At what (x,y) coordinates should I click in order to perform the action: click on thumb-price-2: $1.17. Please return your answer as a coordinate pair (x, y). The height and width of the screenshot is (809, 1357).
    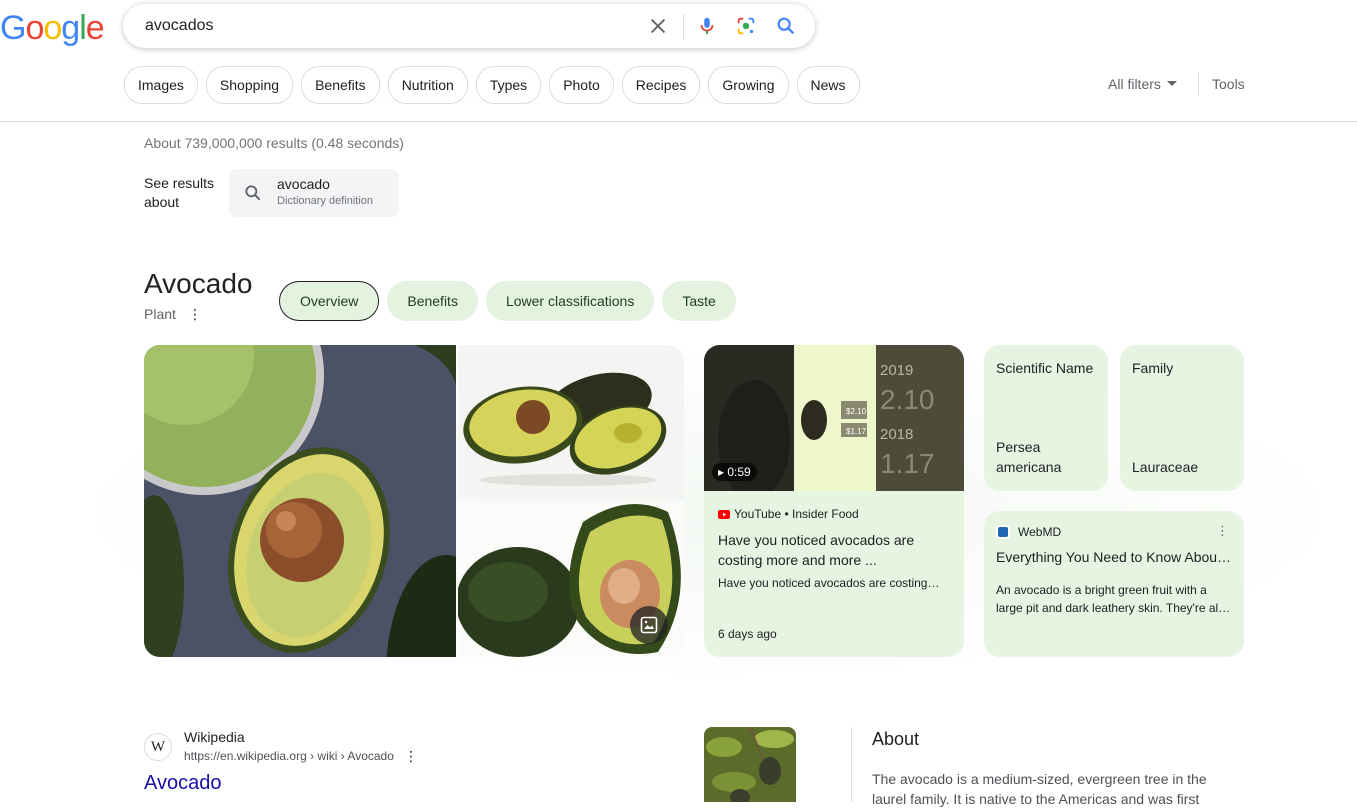
    Looking at the image, I should click on (856, 431).